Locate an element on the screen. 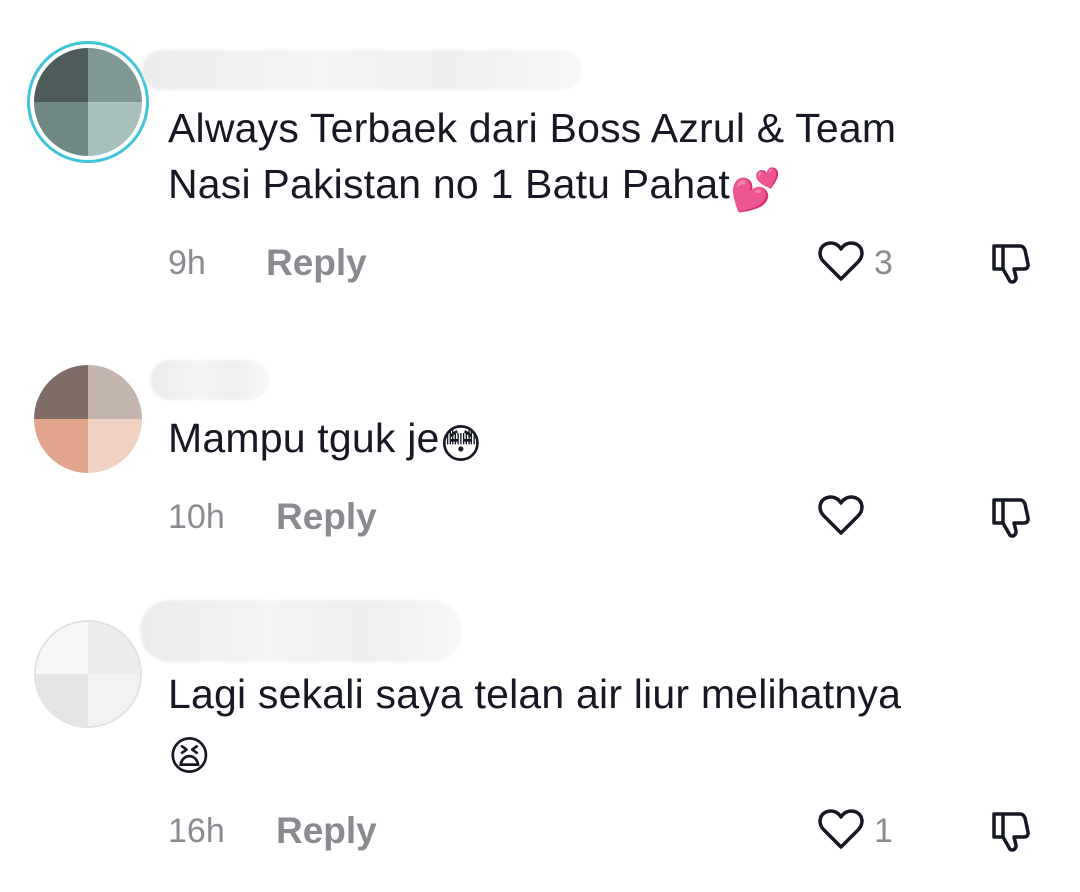 Image resolution: width=1080 pixels, height=892 pixels. comment-text-line: Nasi Pakistan no 1 Batu Pahat💕 is located at coordinates (598, 187).